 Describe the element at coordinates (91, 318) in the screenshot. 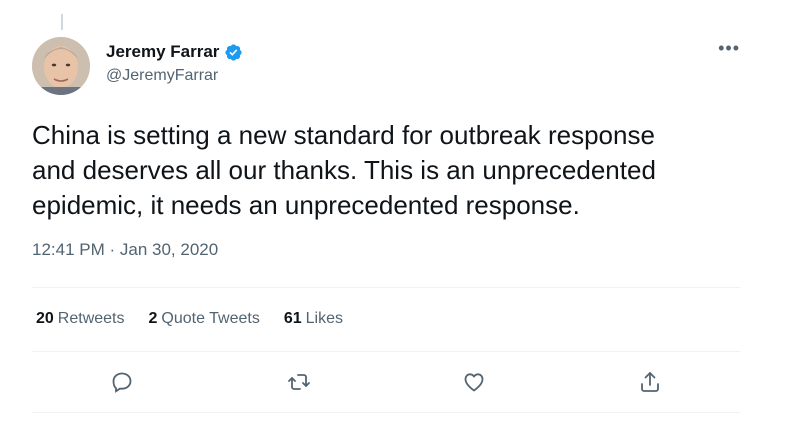

I see `retweets-label: Retweets` at that location.